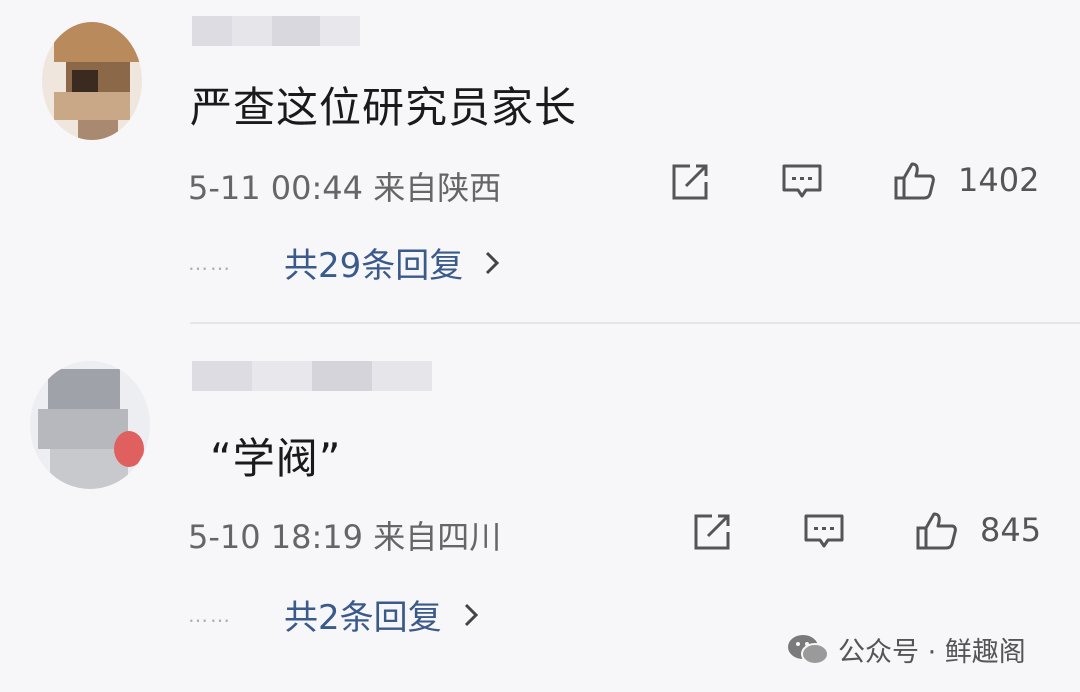 Image resolution: width=1080 pixels, height=692 pixels. Describe the element at coordinates (977, 530) in the screenshot. I see `like-button: 845` at that location.